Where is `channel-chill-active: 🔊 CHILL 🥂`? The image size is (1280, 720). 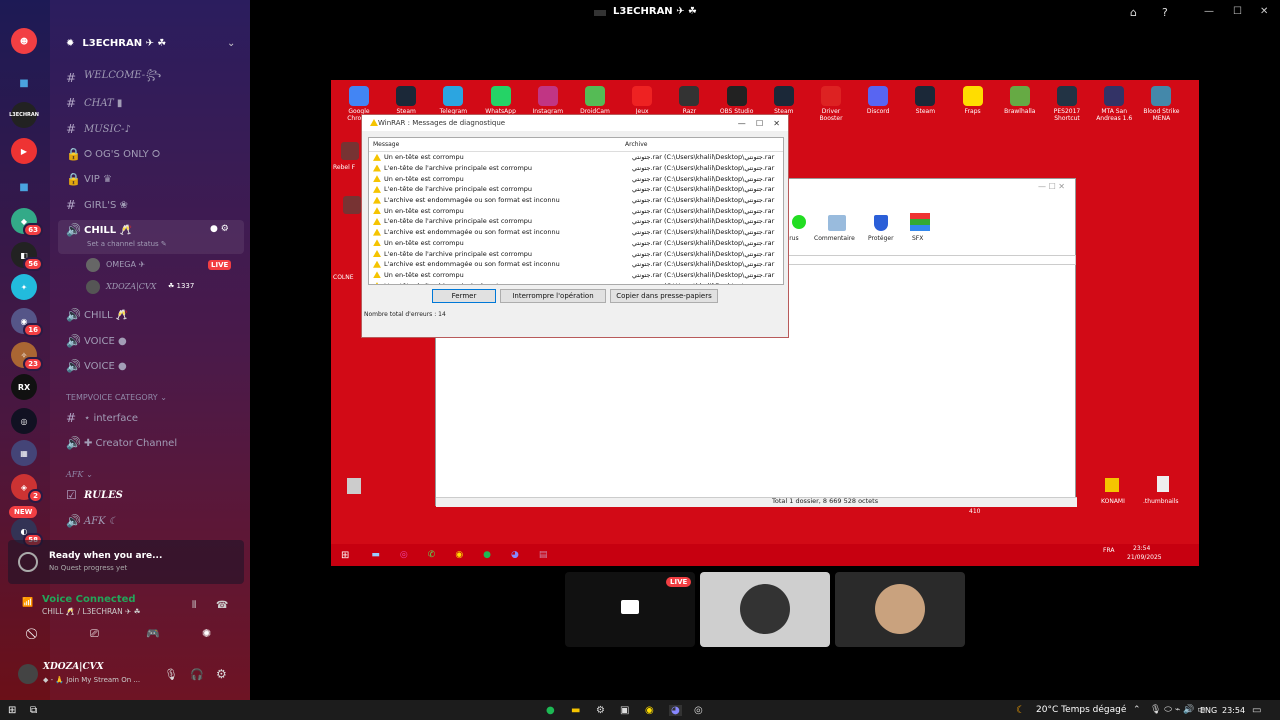 channel-chill-active: 🔊 CHILL 🥂 is located at coordinates (99, 230).